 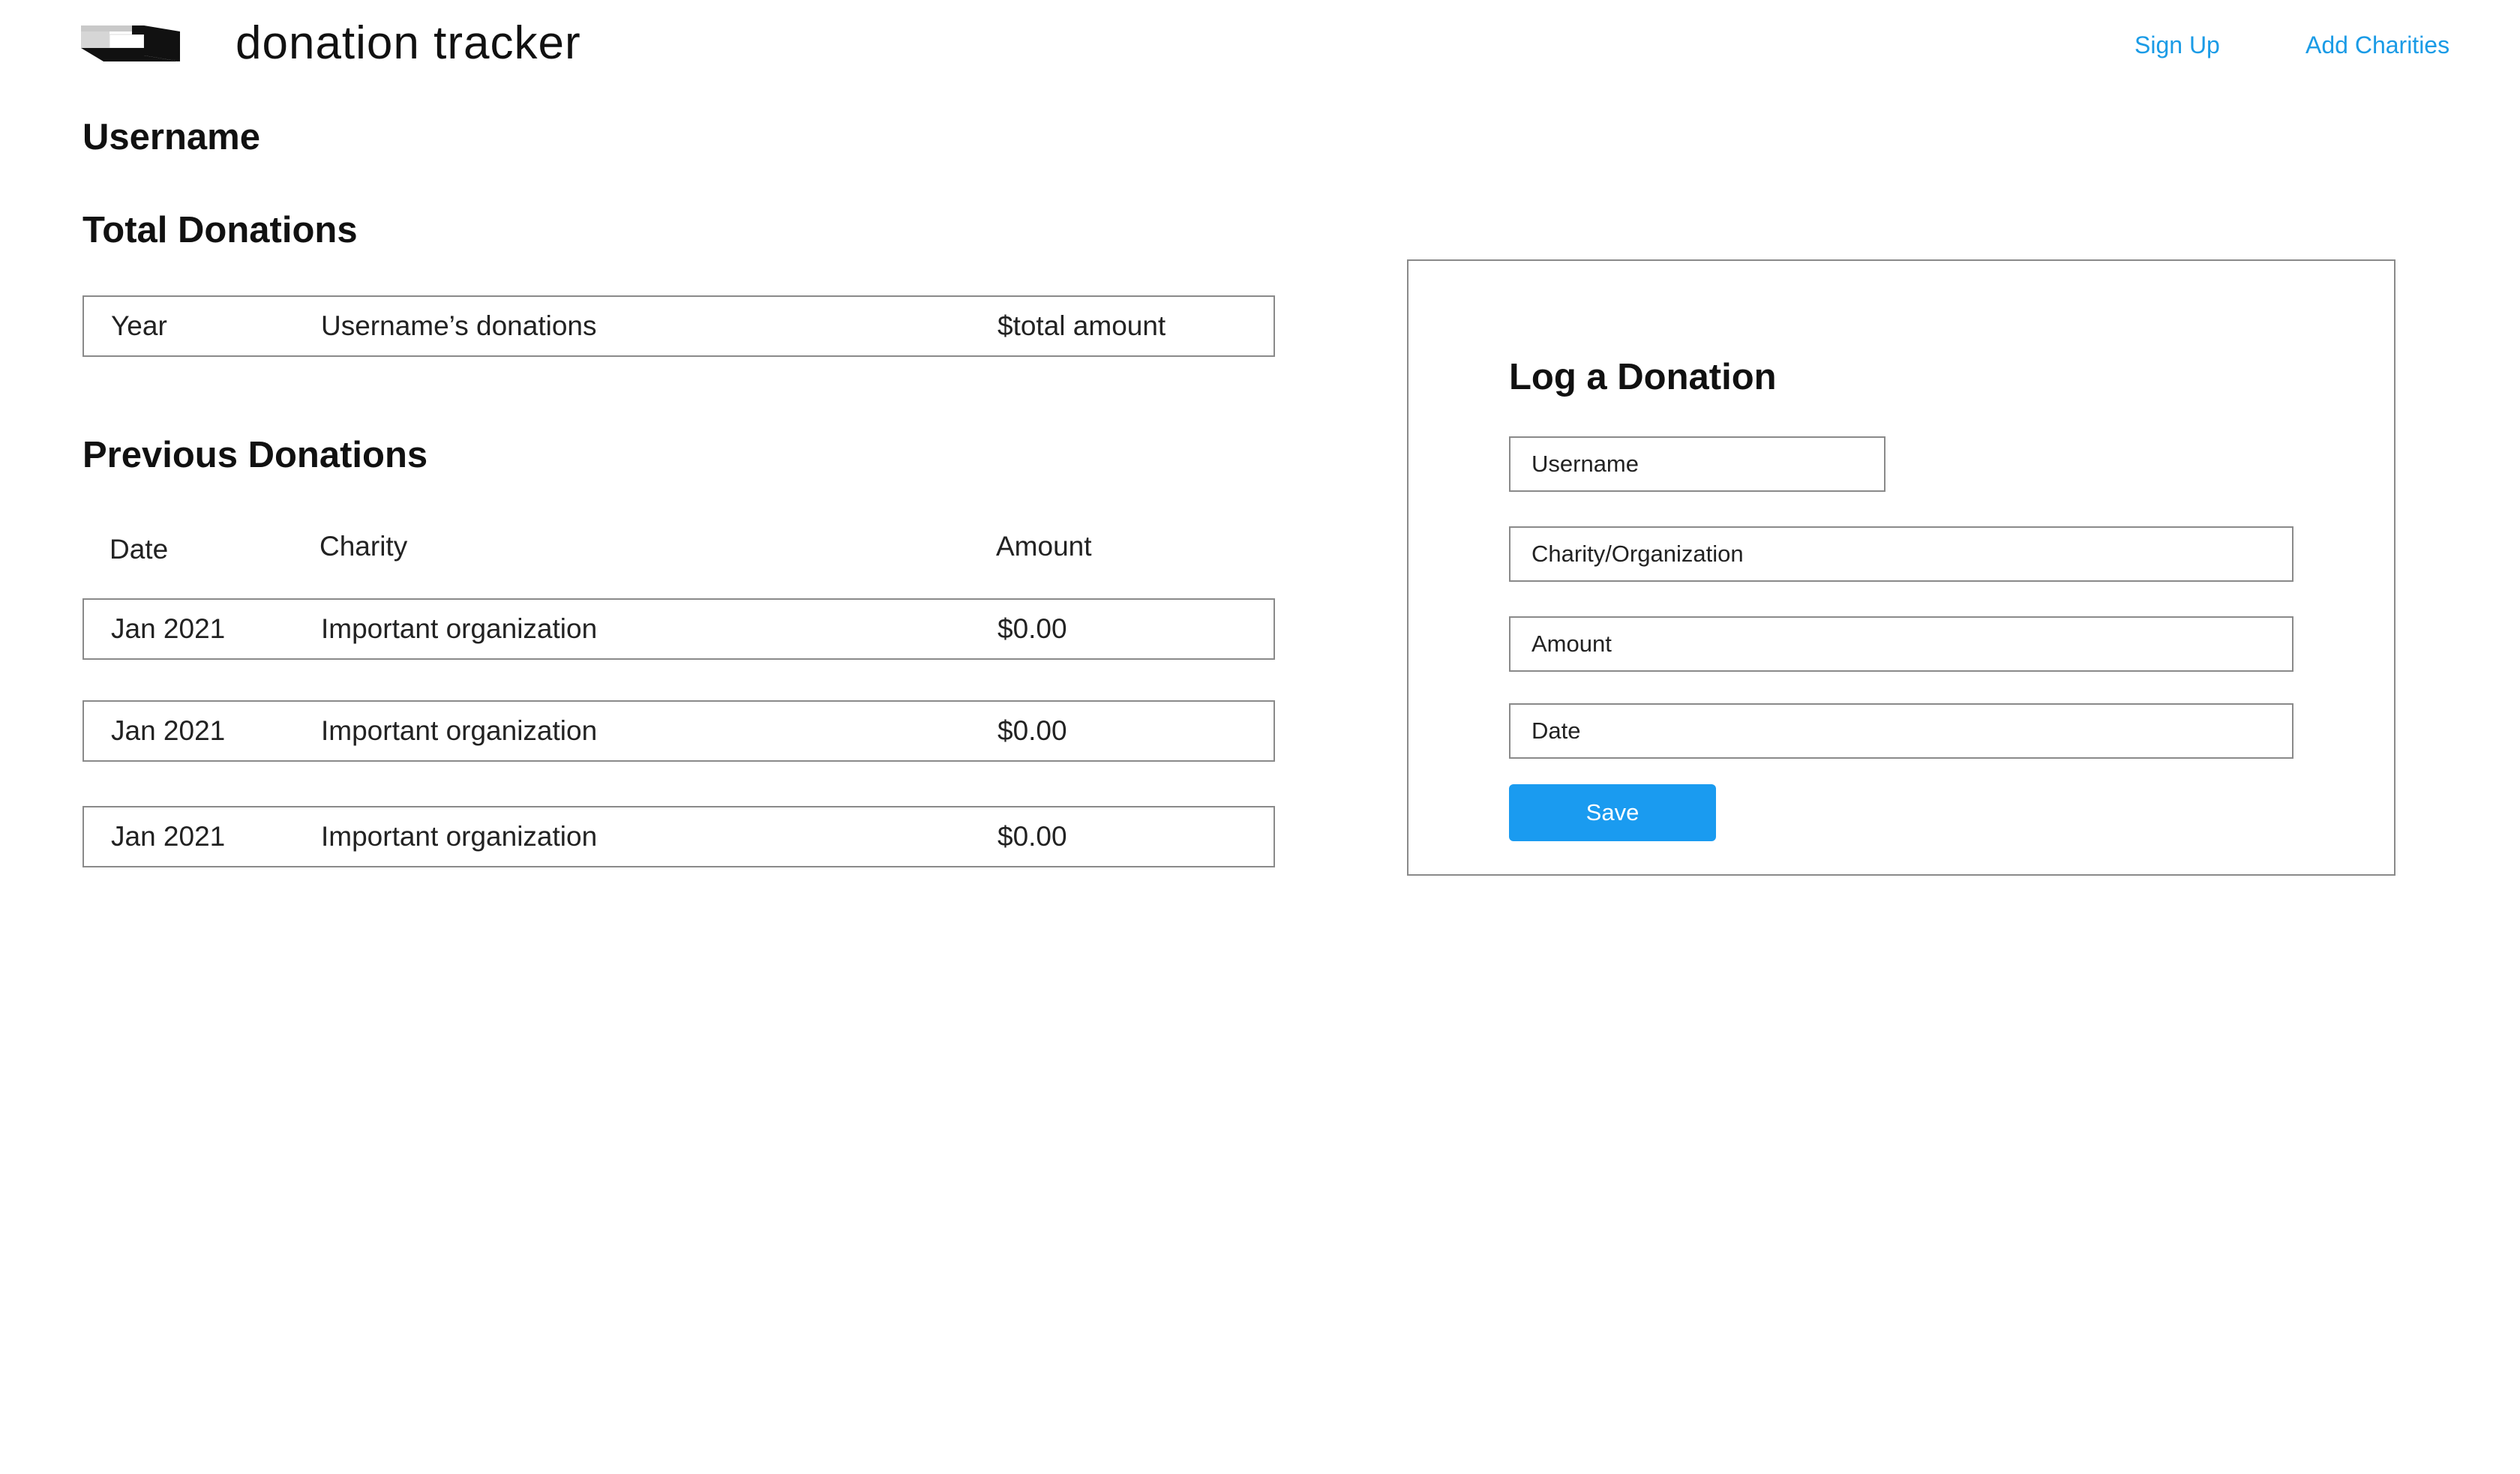 I want to click on app-title: donation tracker, so click(x=408, y=43).